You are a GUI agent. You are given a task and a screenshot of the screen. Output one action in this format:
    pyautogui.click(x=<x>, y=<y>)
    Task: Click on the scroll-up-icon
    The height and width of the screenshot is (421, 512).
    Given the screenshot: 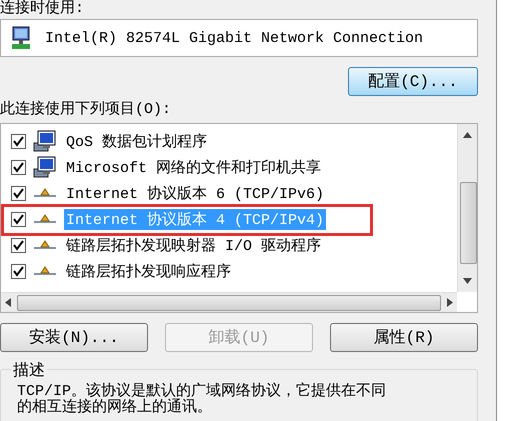 What is the action you would take?
    pyautogui.click(x=467, y=135)
    